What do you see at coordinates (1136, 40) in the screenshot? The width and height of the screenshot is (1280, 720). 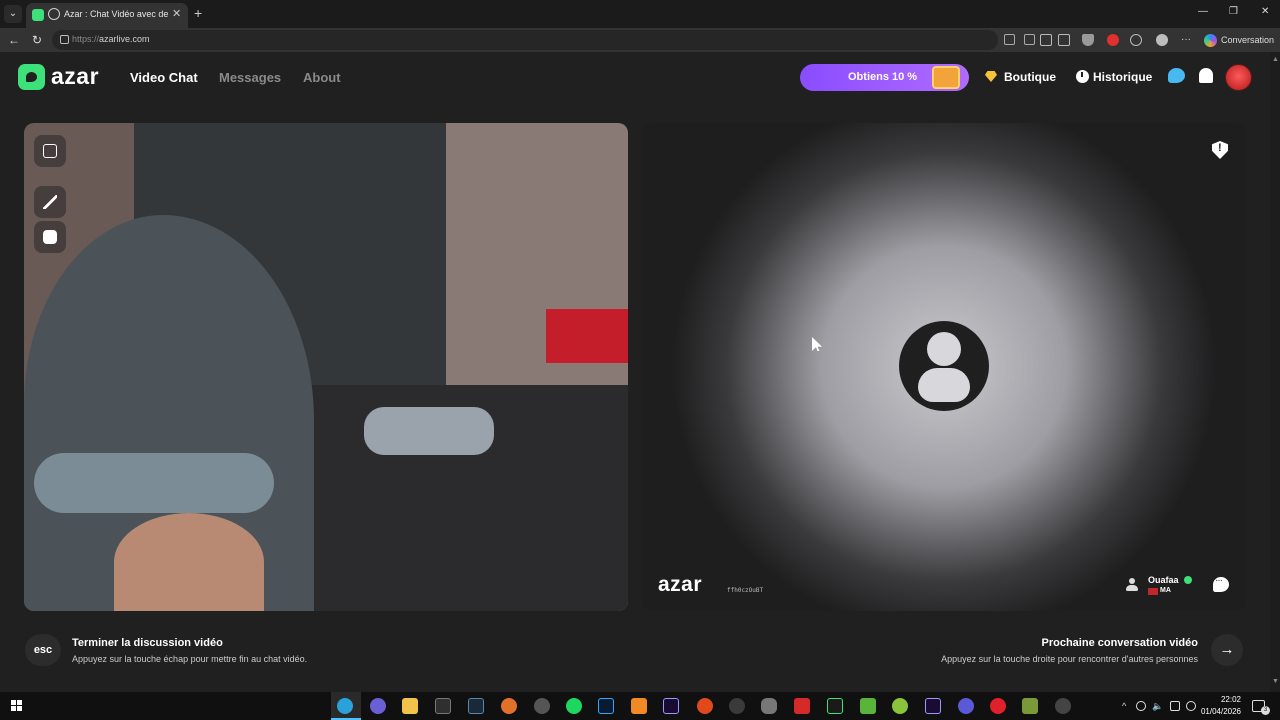 I see `extensions-icon` at bounding box center [1136, 40].